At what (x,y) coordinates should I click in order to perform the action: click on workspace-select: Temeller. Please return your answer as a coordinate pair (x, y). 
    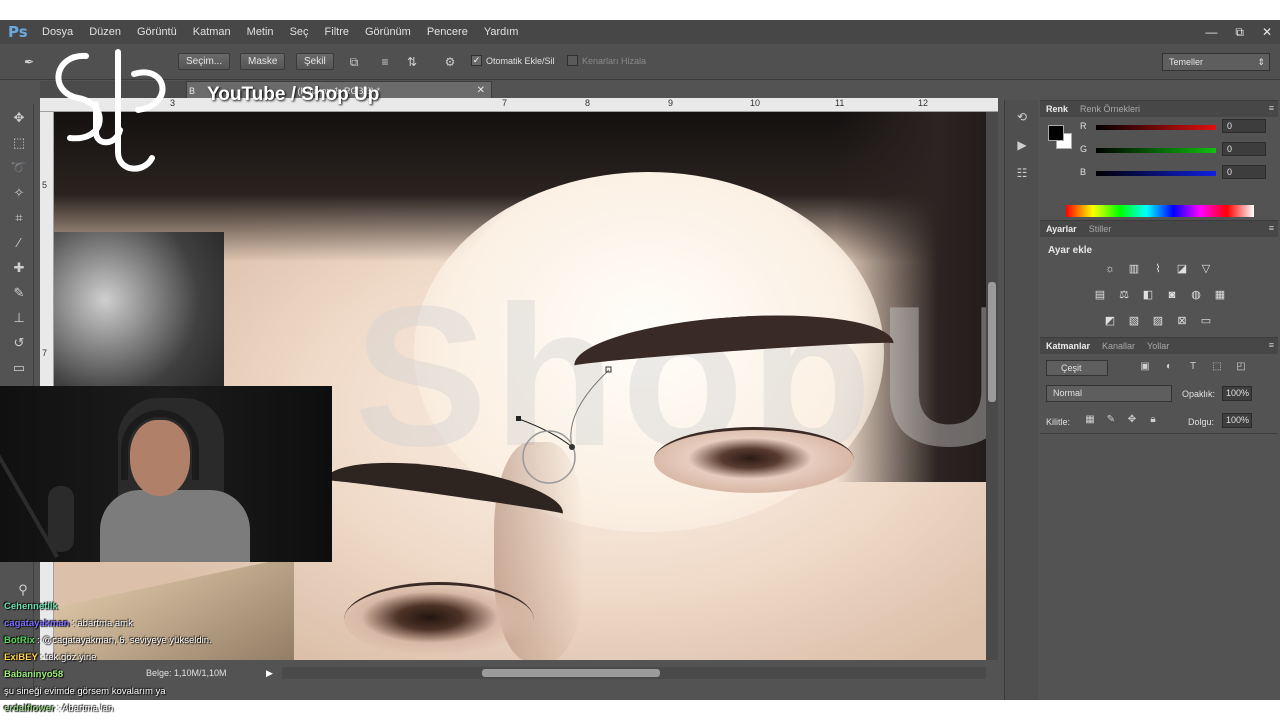
    Looking at the image, I should click on (1216, 62).